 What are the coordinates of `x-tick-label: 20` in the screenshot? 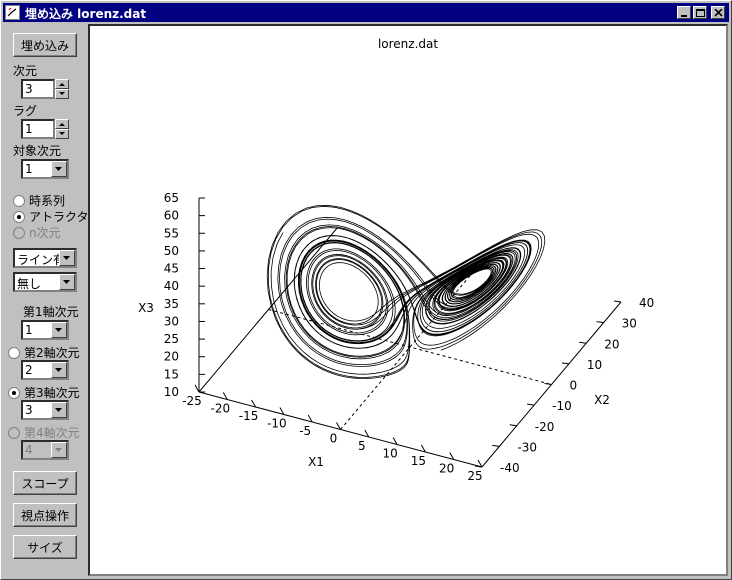 It's located at (446, 469).